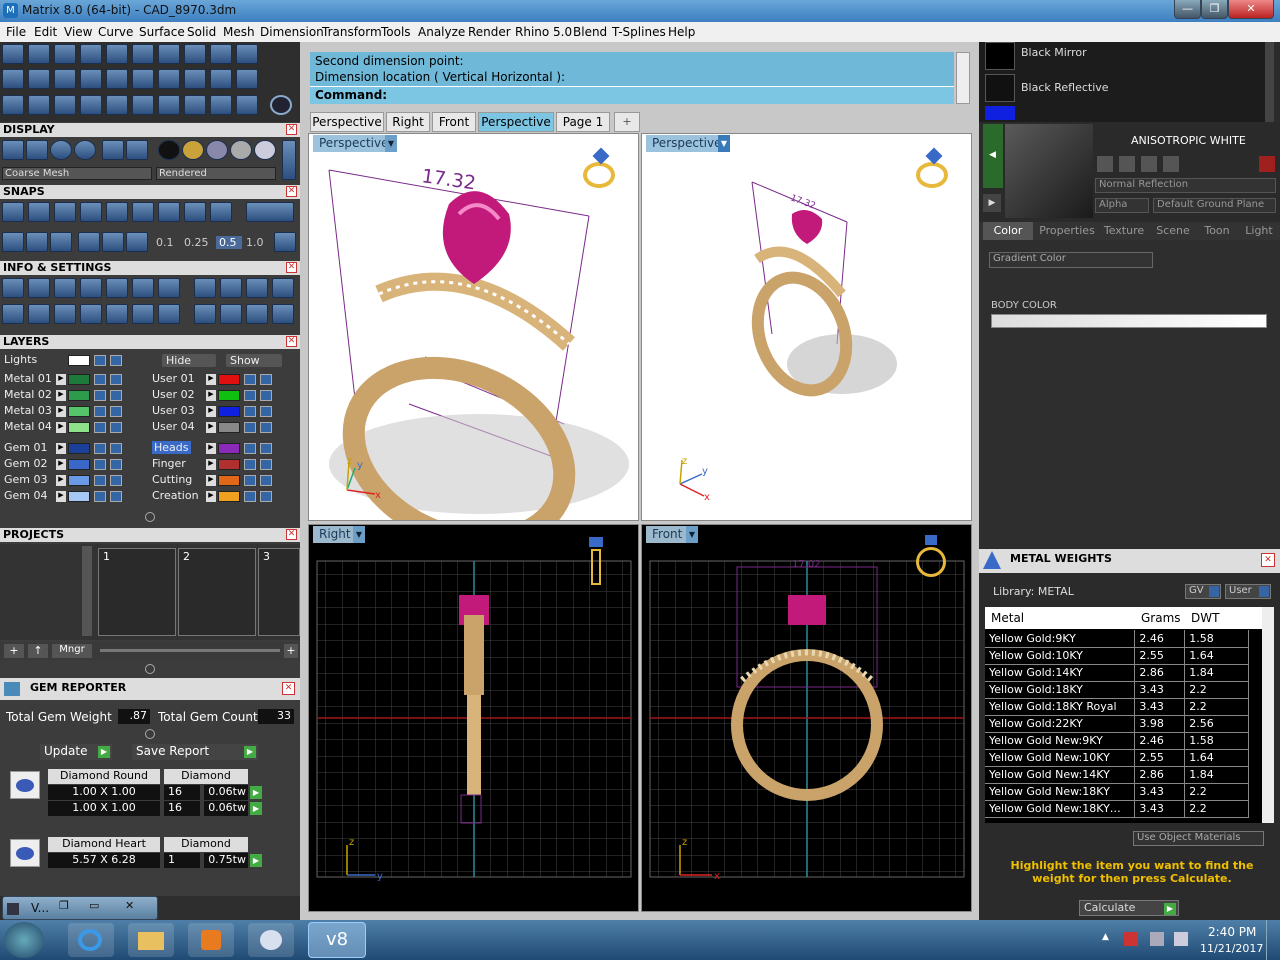  I want to click on layer-row: Gem 01 ▶, so click(71, 448).